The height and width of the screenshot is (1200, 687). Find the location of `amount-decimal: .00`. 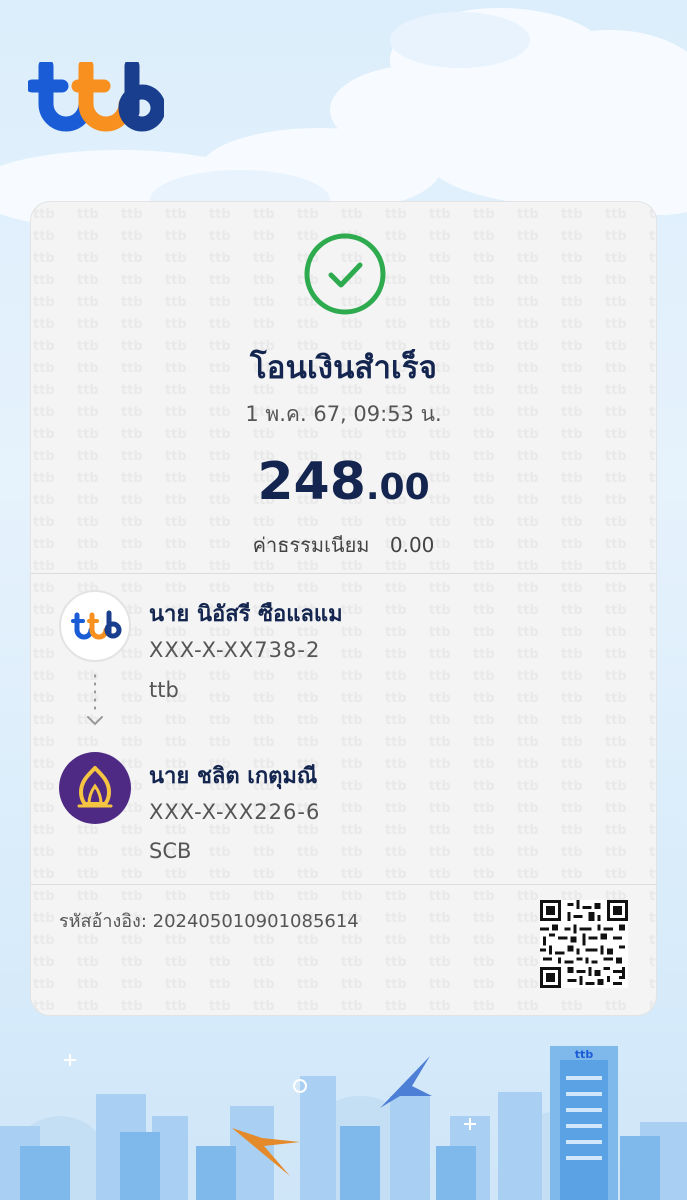

amount-decimal: .00 is located at coordinates (397, 487).